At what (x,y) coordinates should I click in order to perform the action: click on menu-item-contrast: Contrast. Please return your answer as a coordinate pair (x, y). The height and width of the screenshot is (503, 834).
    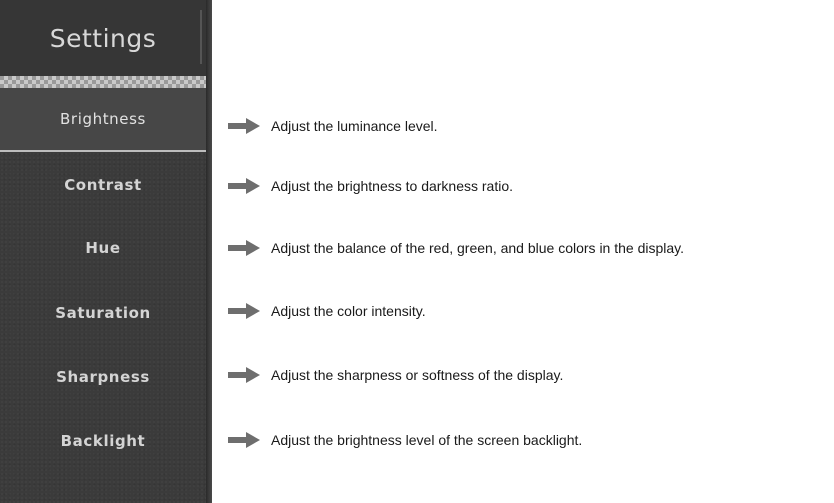
    Looking at the image, I should click on (103, 185).